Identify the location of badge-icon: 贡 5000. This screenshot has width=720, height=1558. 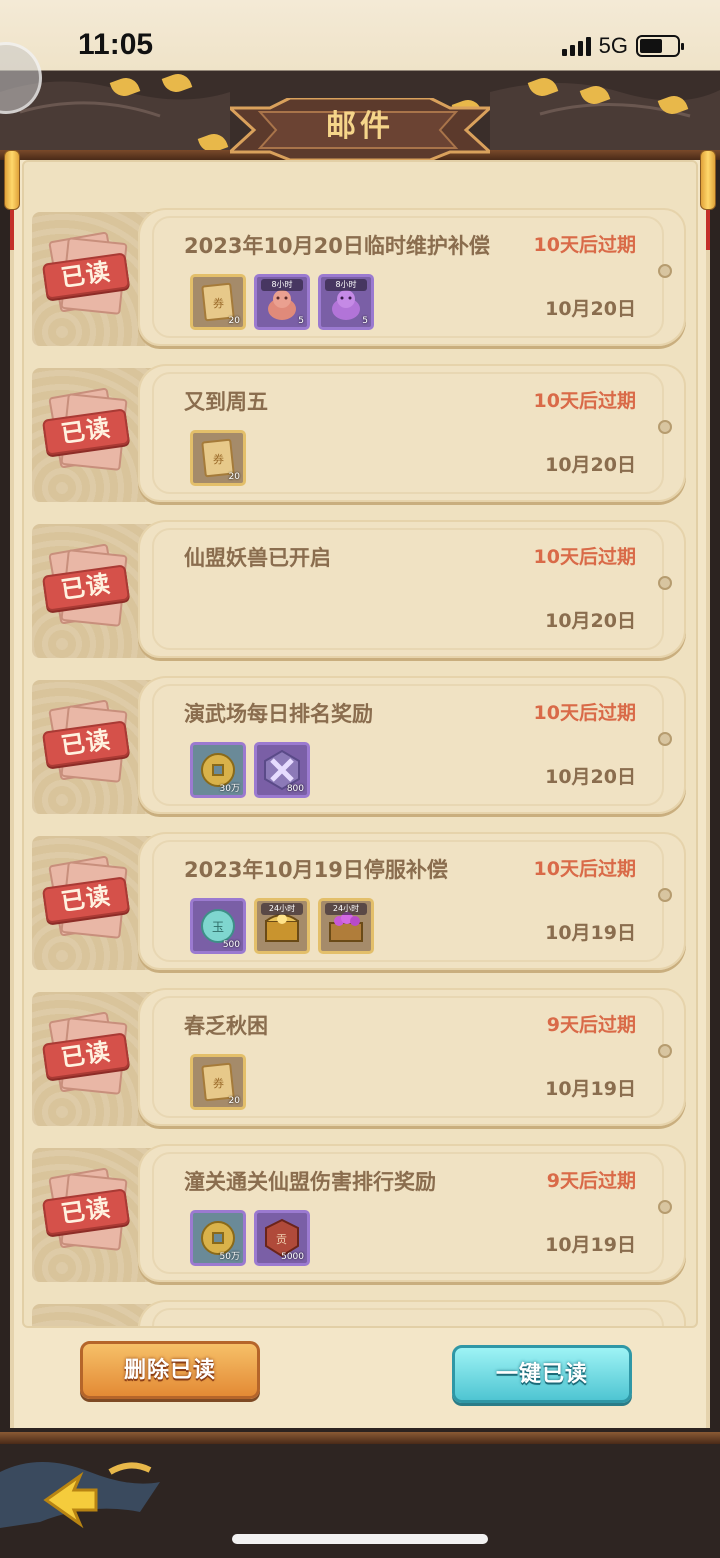
(282, 1238).